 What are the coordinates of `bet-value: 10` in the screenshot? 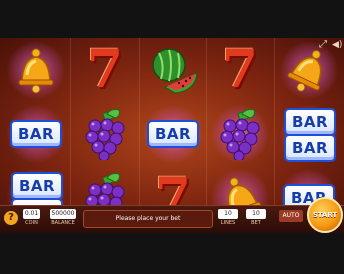 It's located at (256, 214).